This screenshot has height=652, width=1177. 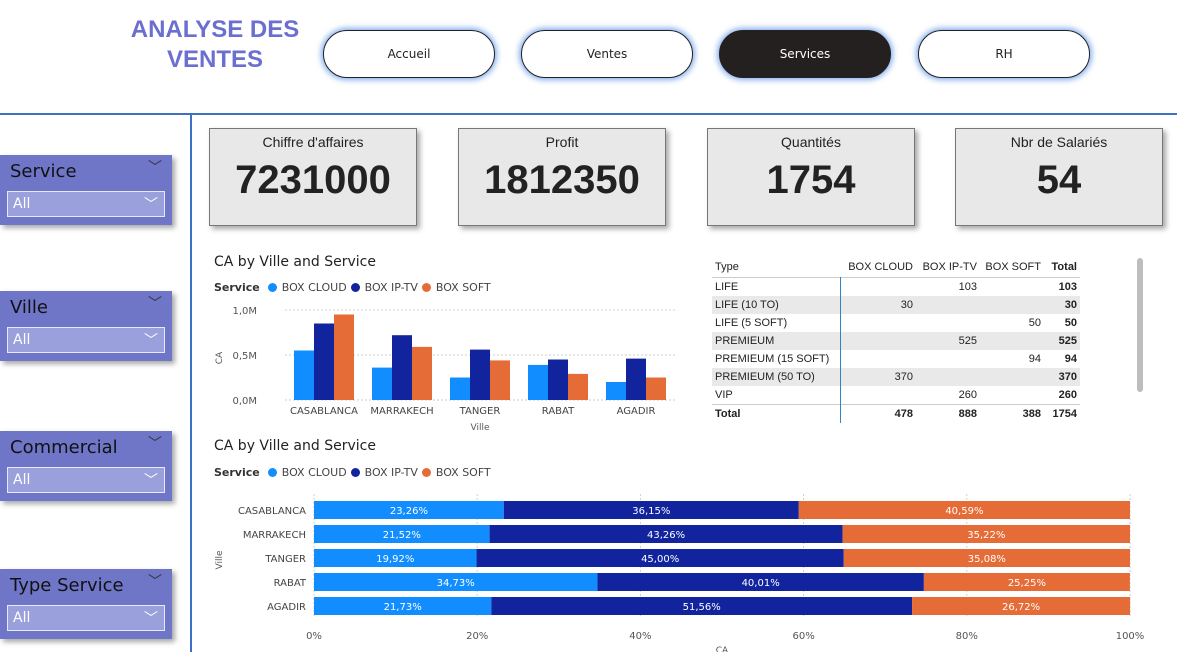 What do you see at coordinates (314, 636) in the screenshot?
I see `x-tick-label: 0%` at bounding box center [314, 636].